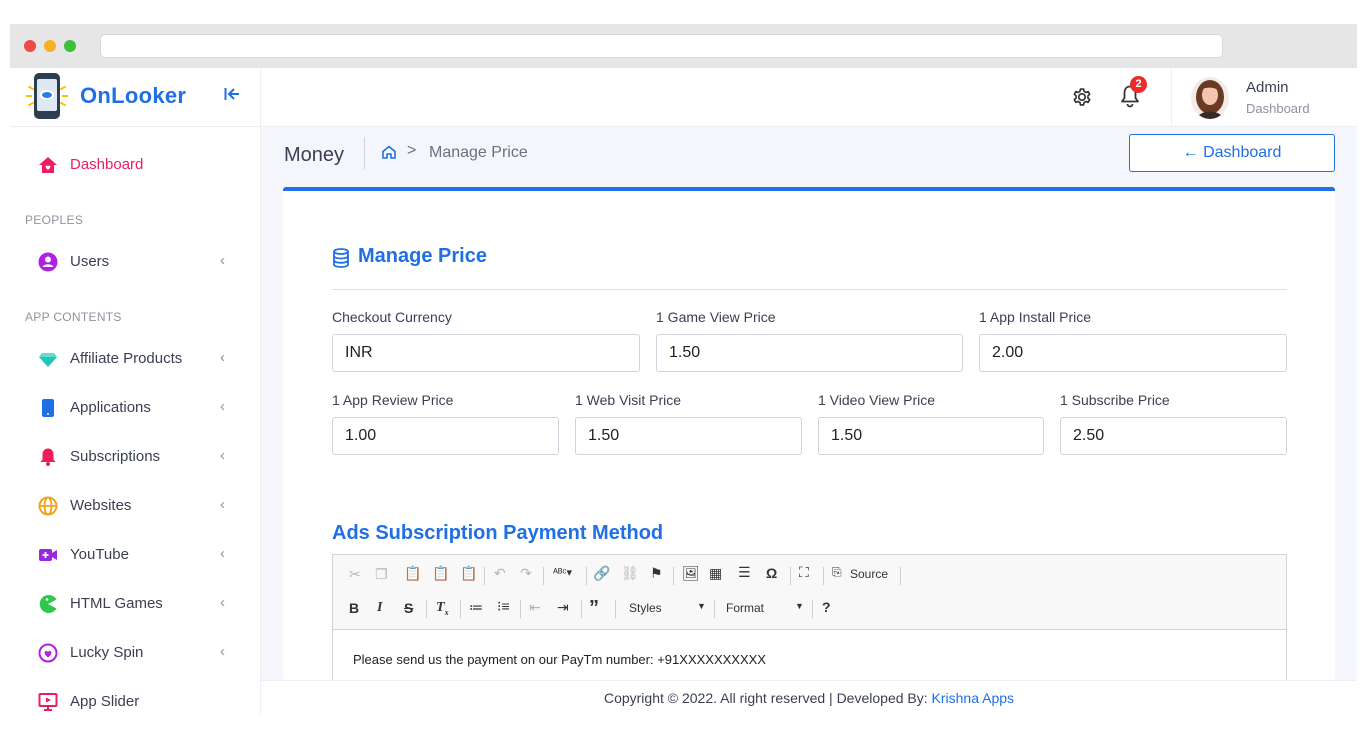 The image size is (1367, 738). What do you see at coordinates (876, 400) in the screenshot?
I see `field-label: 1 Video View Price` at bounding box center [876, 400].